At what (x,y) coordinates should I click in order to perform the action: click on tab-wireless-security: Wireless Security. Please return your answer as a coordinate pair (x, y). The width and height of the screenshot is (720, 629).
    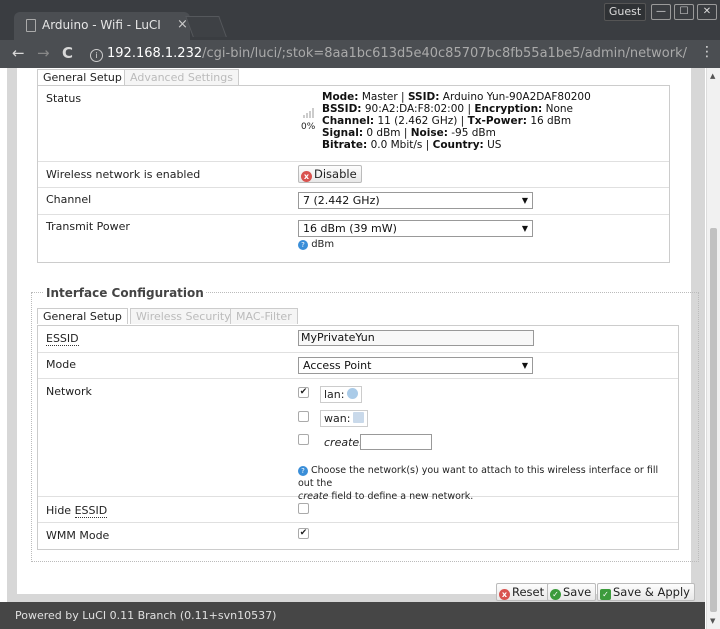
    Looking at the image, I should click on (183, 316).